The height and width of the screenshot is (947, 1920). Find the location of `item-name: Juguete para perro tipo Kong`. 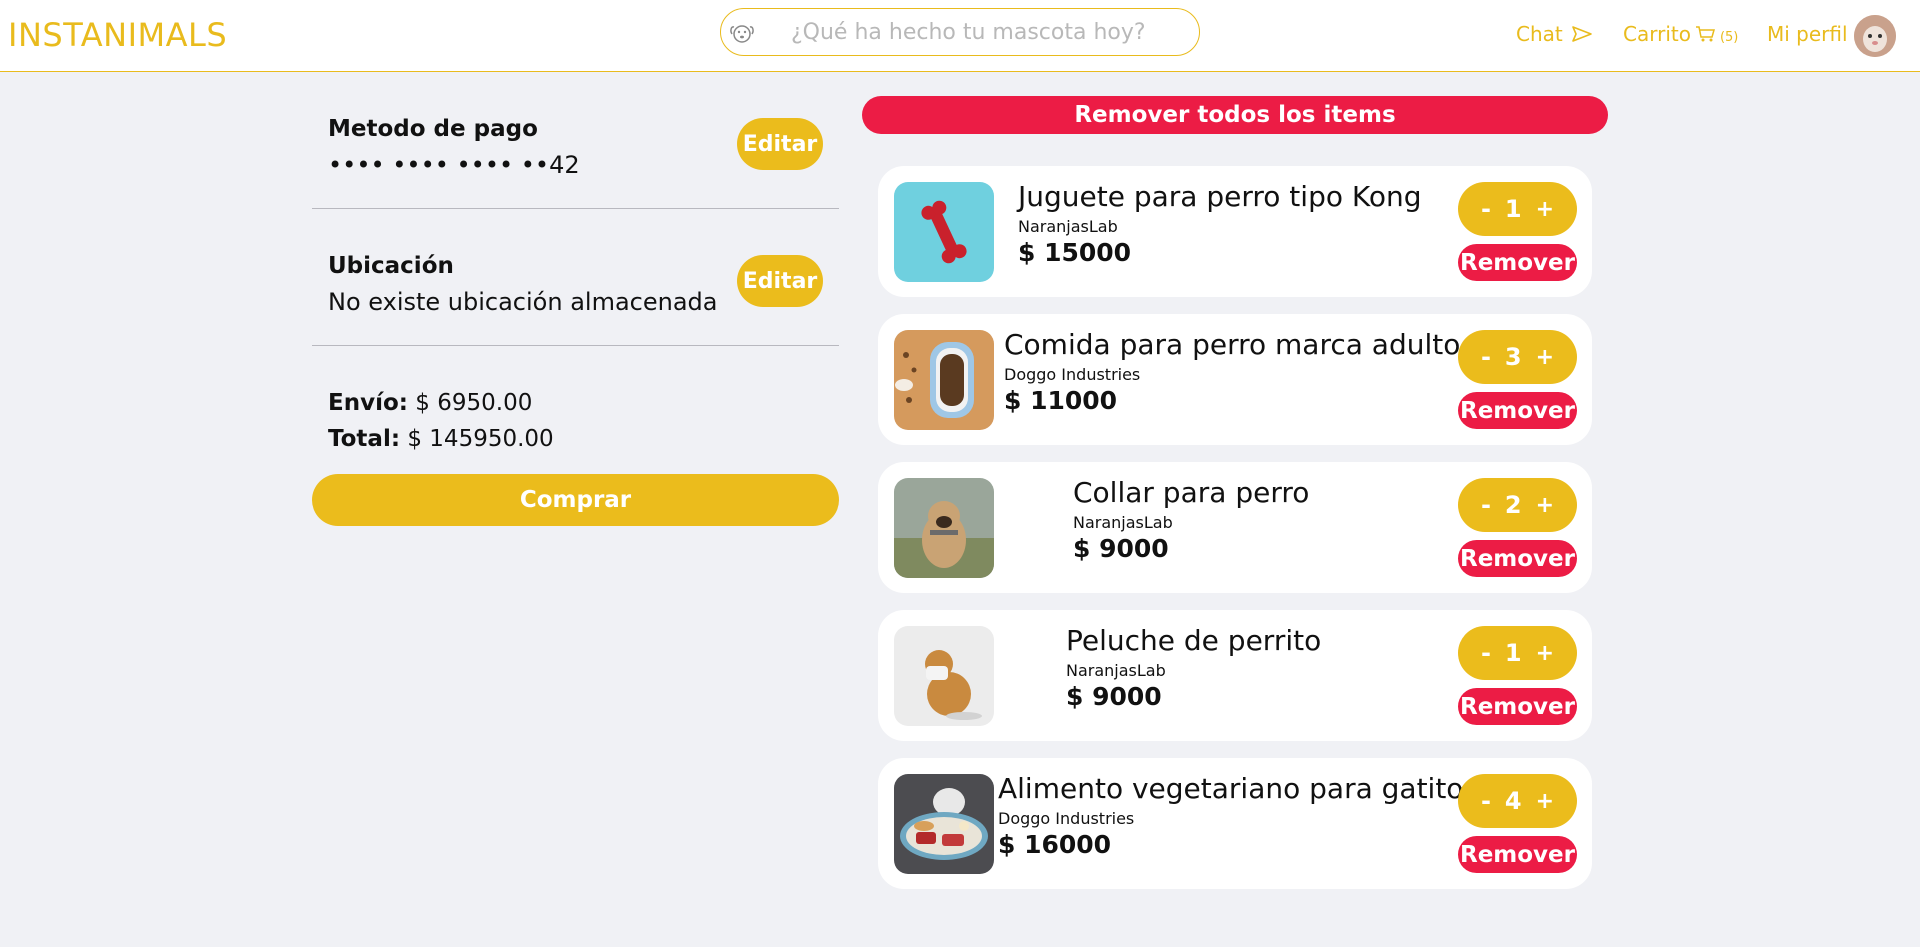

item-name: Juguete para perro tipo Kong is located at coordinates (1220, 196).